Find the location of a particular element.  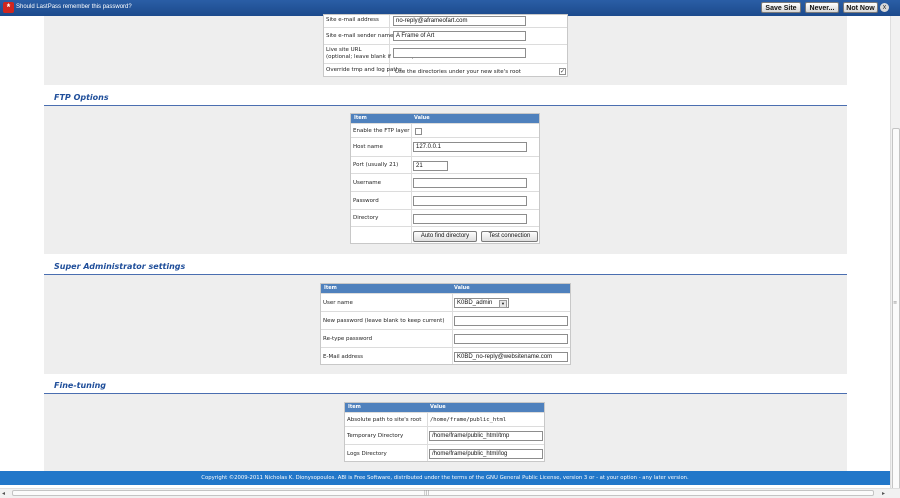

fine-tuning-table-header: Item Value is located at coordinates (444, 407).